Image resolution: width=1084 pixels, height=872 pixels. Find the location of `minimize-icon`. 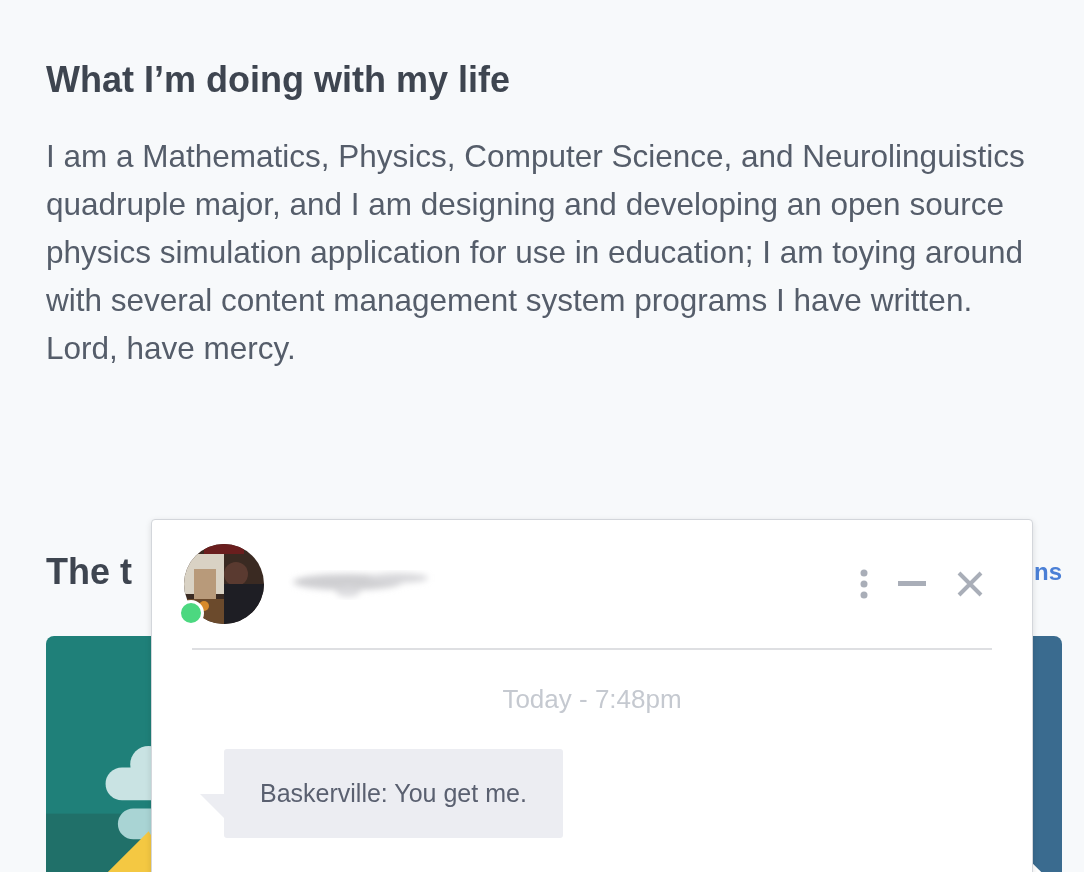

minimize-icon is located at coordinates (912, 584).